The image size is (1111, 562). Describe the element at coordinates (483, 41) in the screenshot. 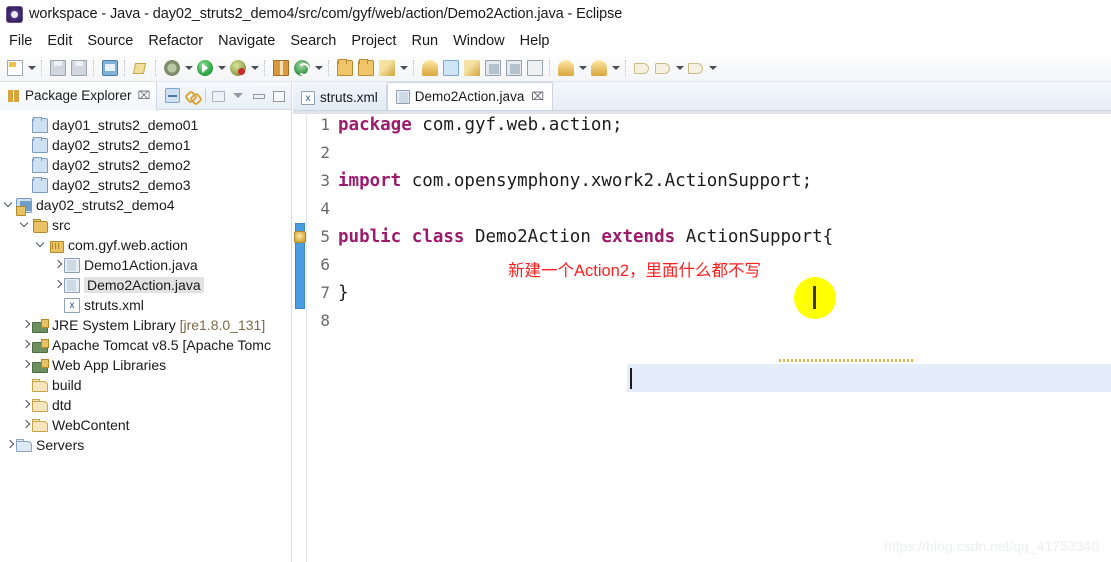

I see `menu-window: Window` at that location.